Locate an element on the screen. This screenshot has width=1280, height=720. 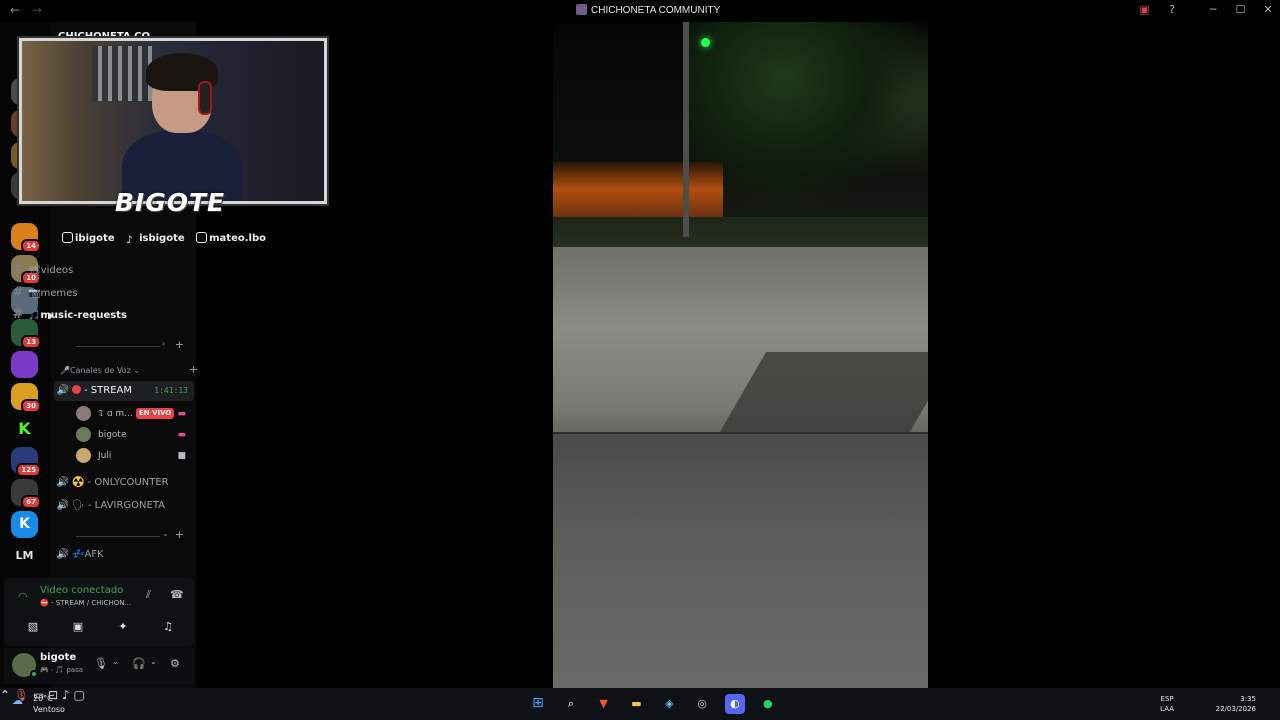
camera-off-button: ▧ is located at coordinates (33, 627).